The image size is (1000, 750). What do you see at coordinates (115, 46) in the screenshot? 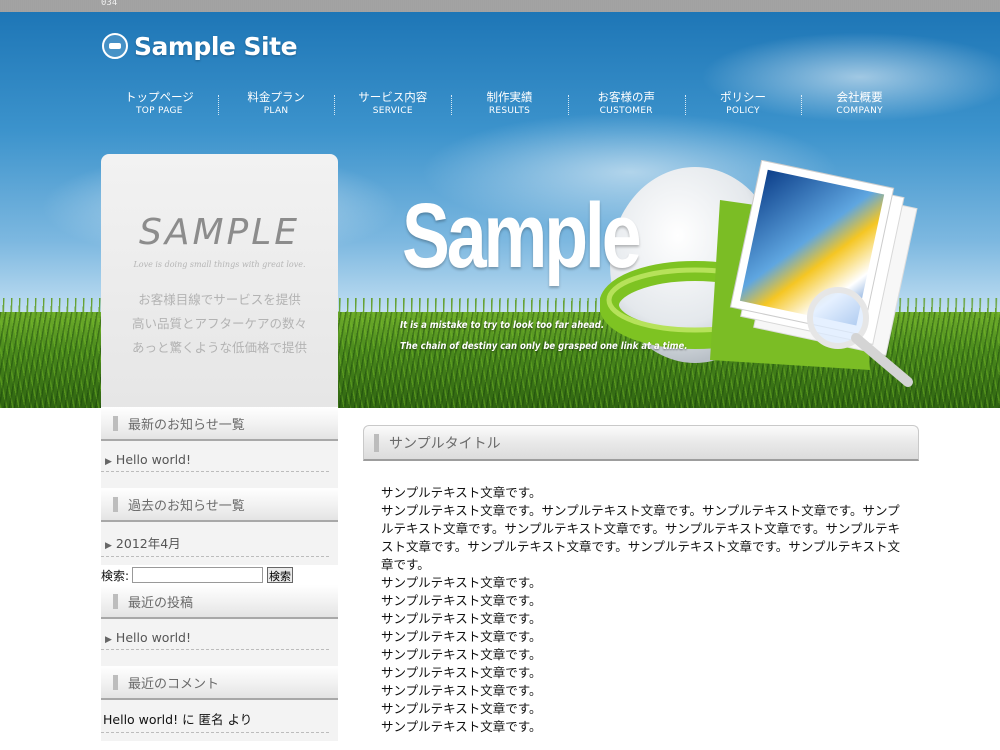
I see `seal-icon` at bounding box center [115, 46].